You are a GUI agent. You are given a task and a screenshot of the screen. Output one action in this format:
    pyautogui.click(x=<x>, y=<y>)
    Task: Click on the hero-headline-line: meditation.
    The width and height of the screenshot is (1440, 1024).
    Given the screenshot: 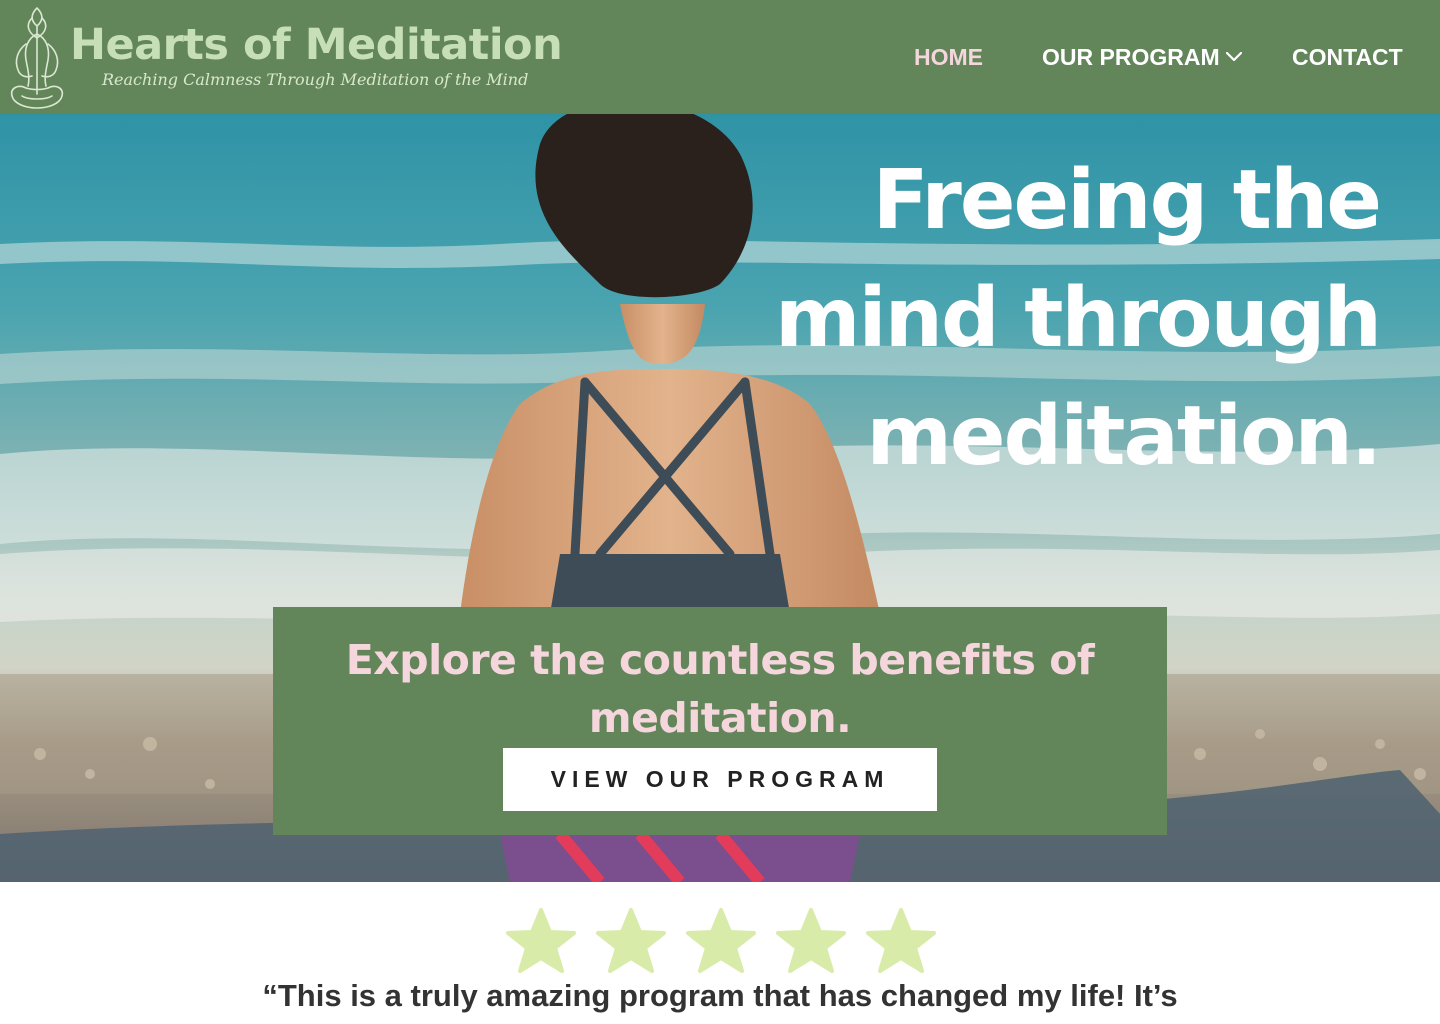 What is the action you would take?
    pyautogui.click(x=1124, y=436)
    